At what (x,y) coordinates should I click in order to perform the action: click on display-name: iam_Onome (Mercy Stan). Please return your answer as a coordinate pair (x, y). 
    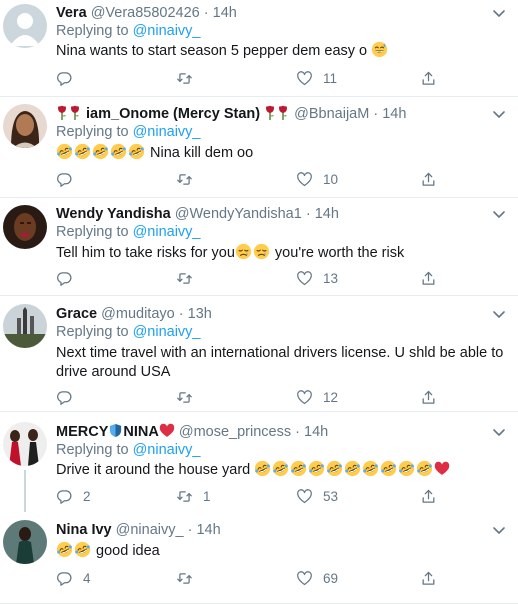
    Looking at the image, I should click on (173, 114).